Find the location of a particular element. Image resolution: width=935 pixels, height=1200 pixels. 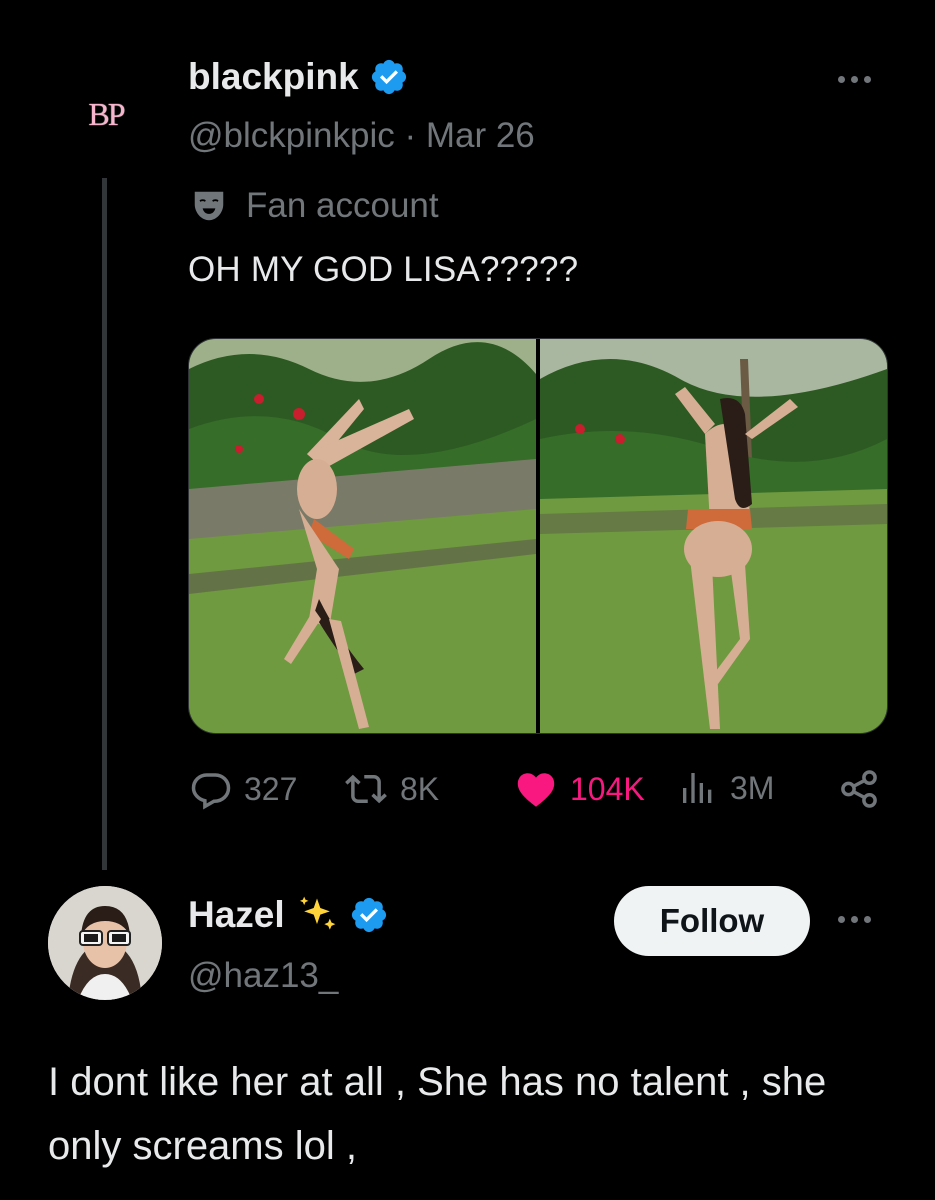

photo-2-illustration is located at coordinates (713, 536).